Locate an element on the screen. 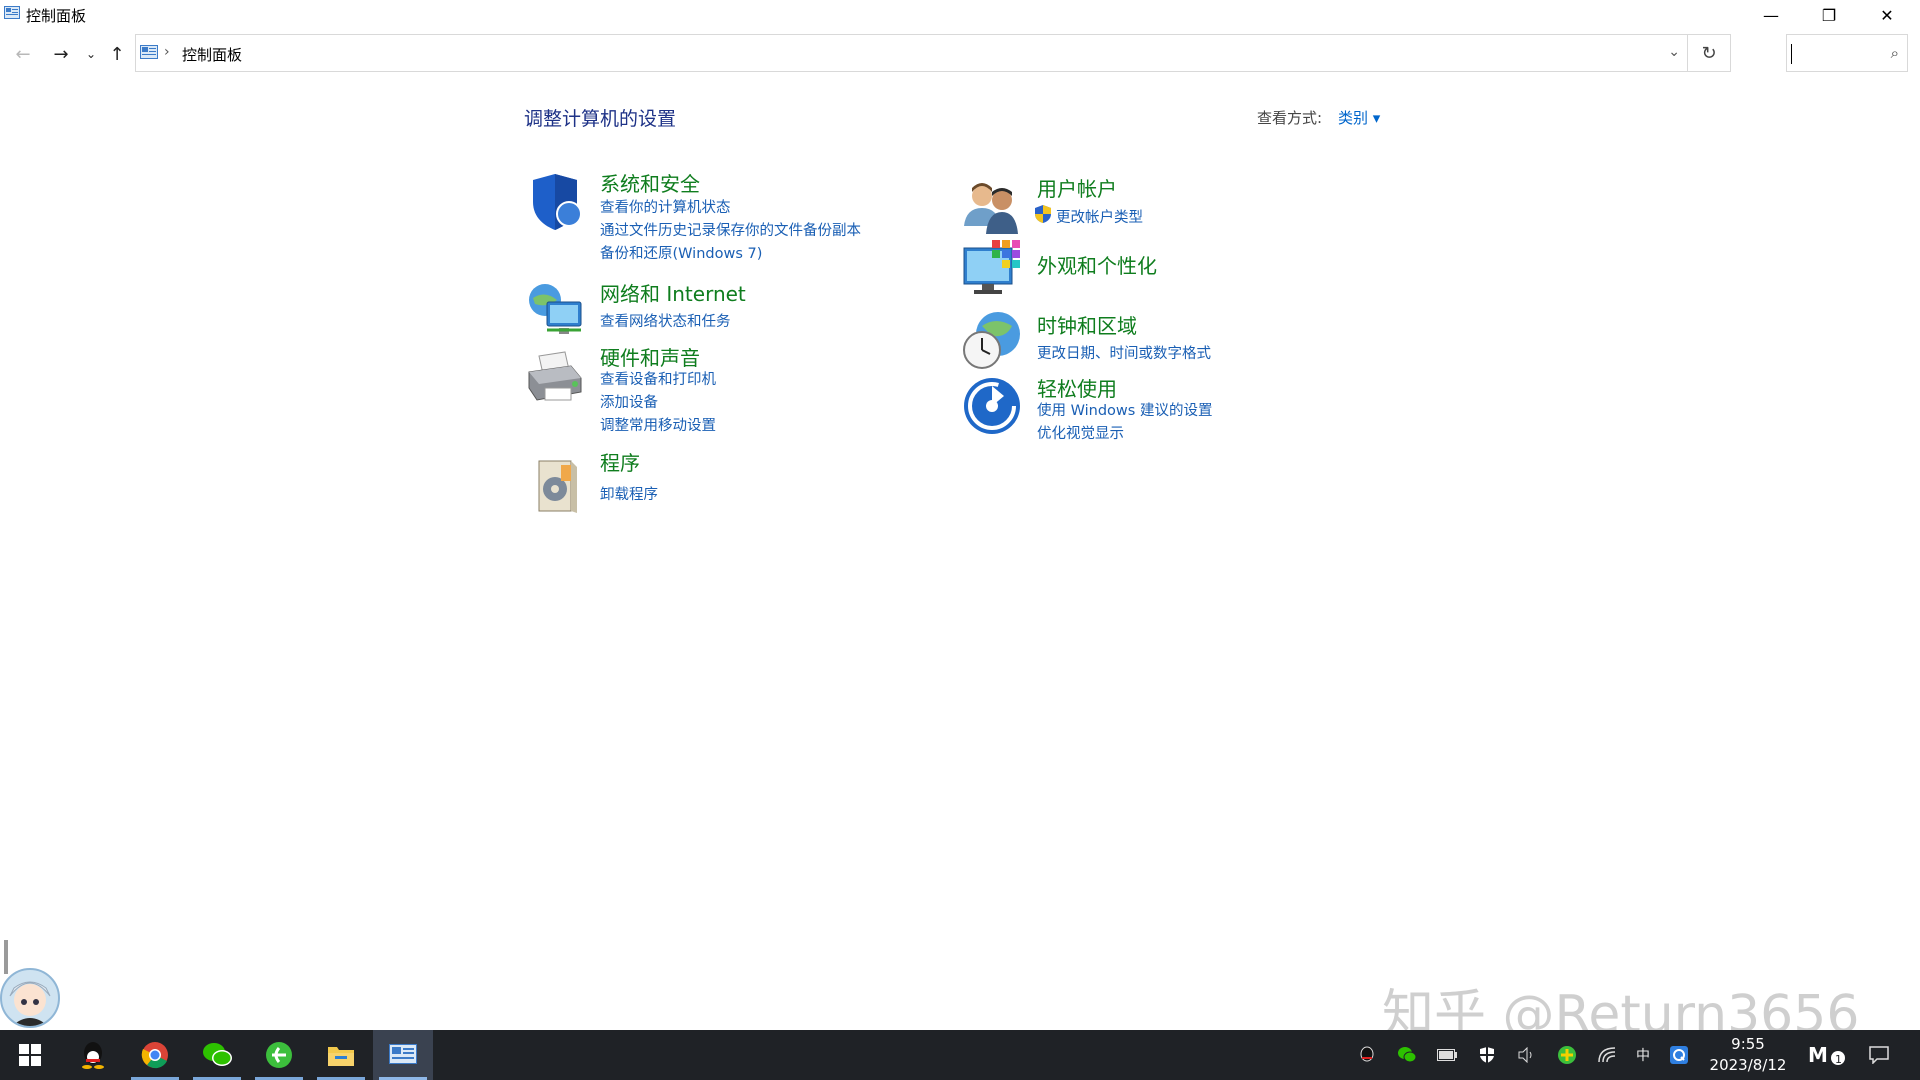 This screenshot has width=1920, height=1080. back-arrow-icon: ← is located at coordinates (23, 54).